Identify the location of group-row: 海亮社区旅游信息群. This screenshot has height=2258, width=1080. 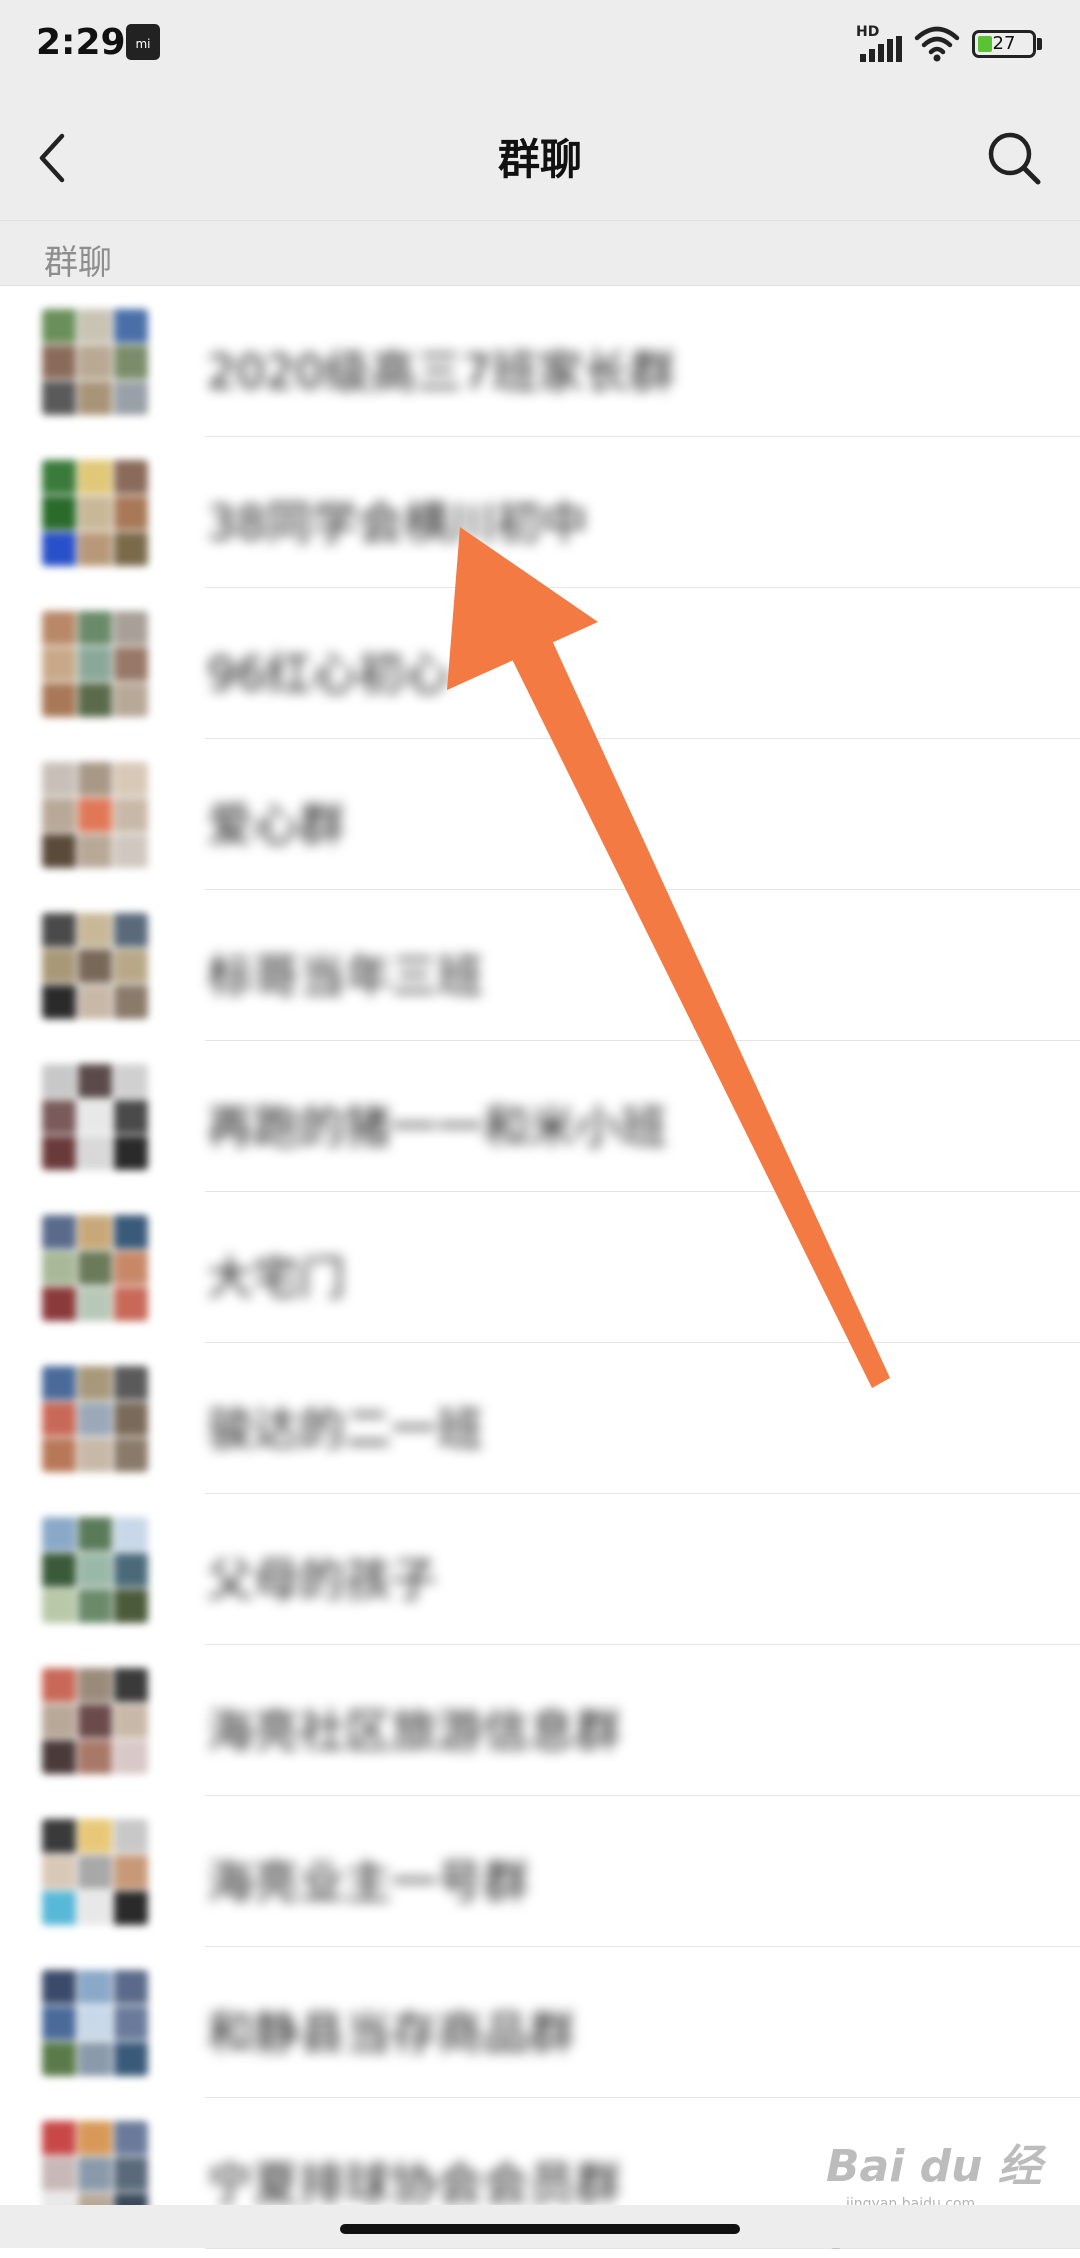
(540, 1720).